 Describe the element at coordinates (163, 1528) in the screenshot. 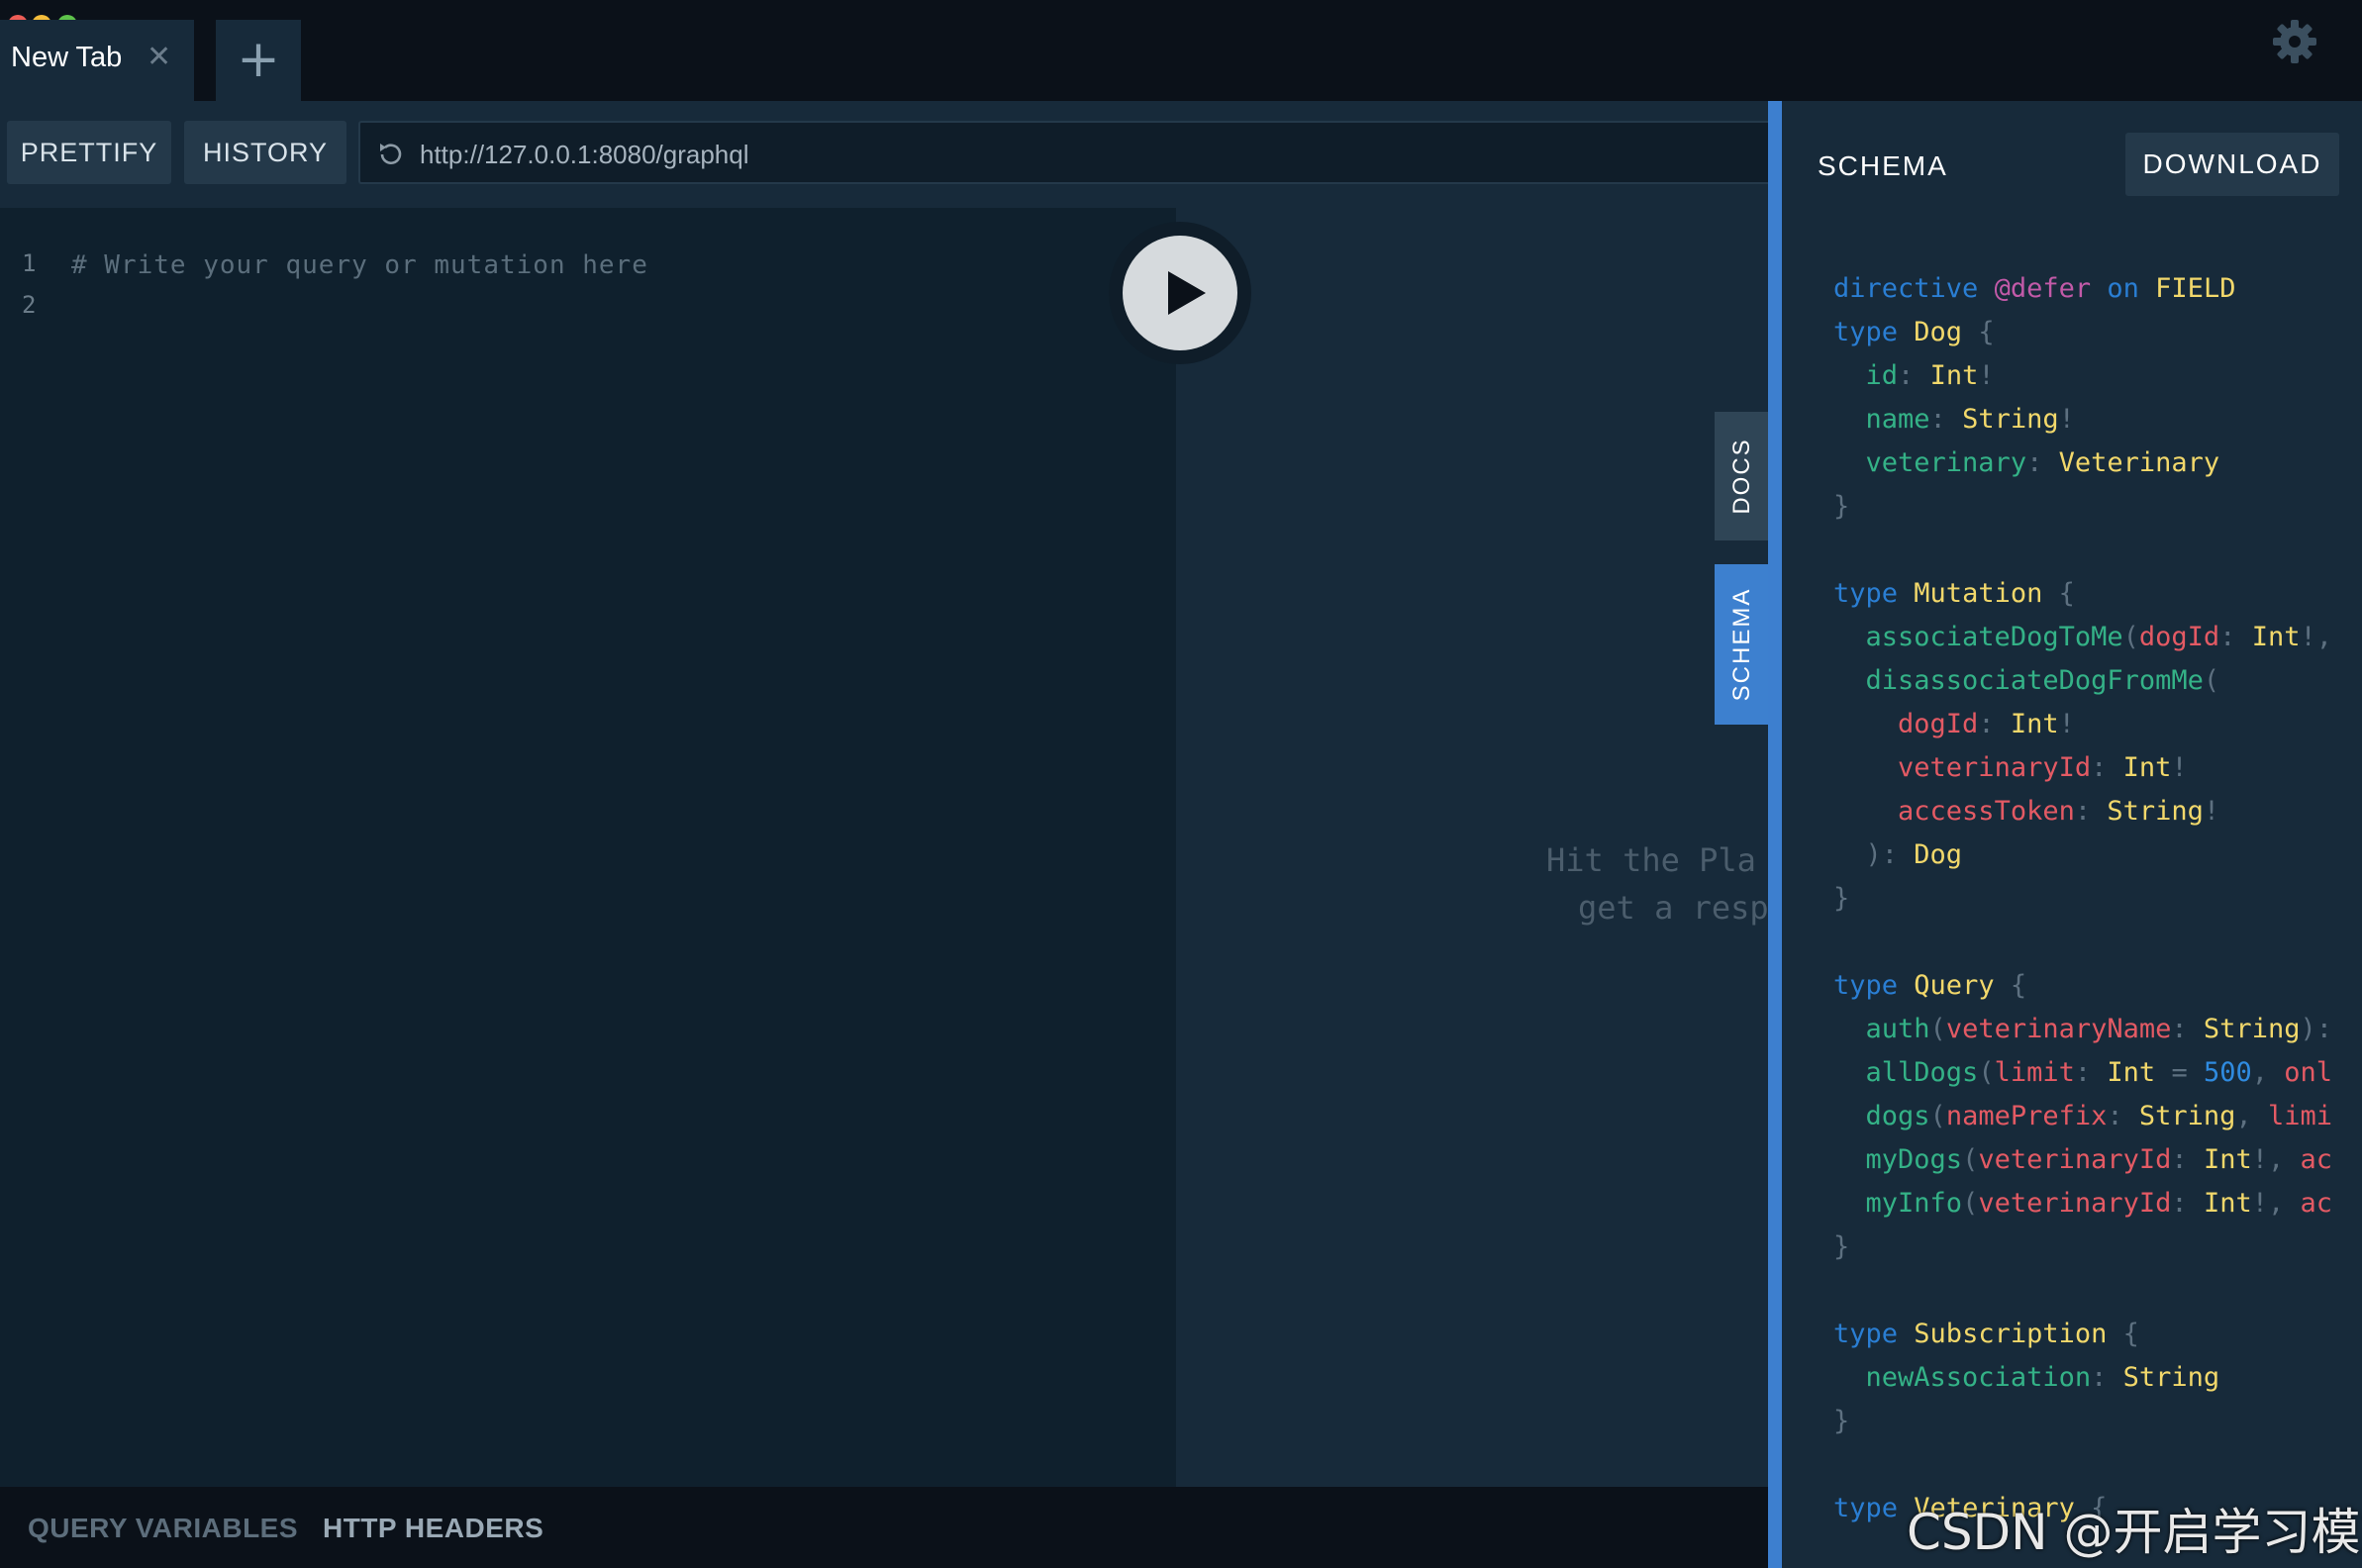

I see `tab-query-variables: QUERY VARIABLES` at that location.